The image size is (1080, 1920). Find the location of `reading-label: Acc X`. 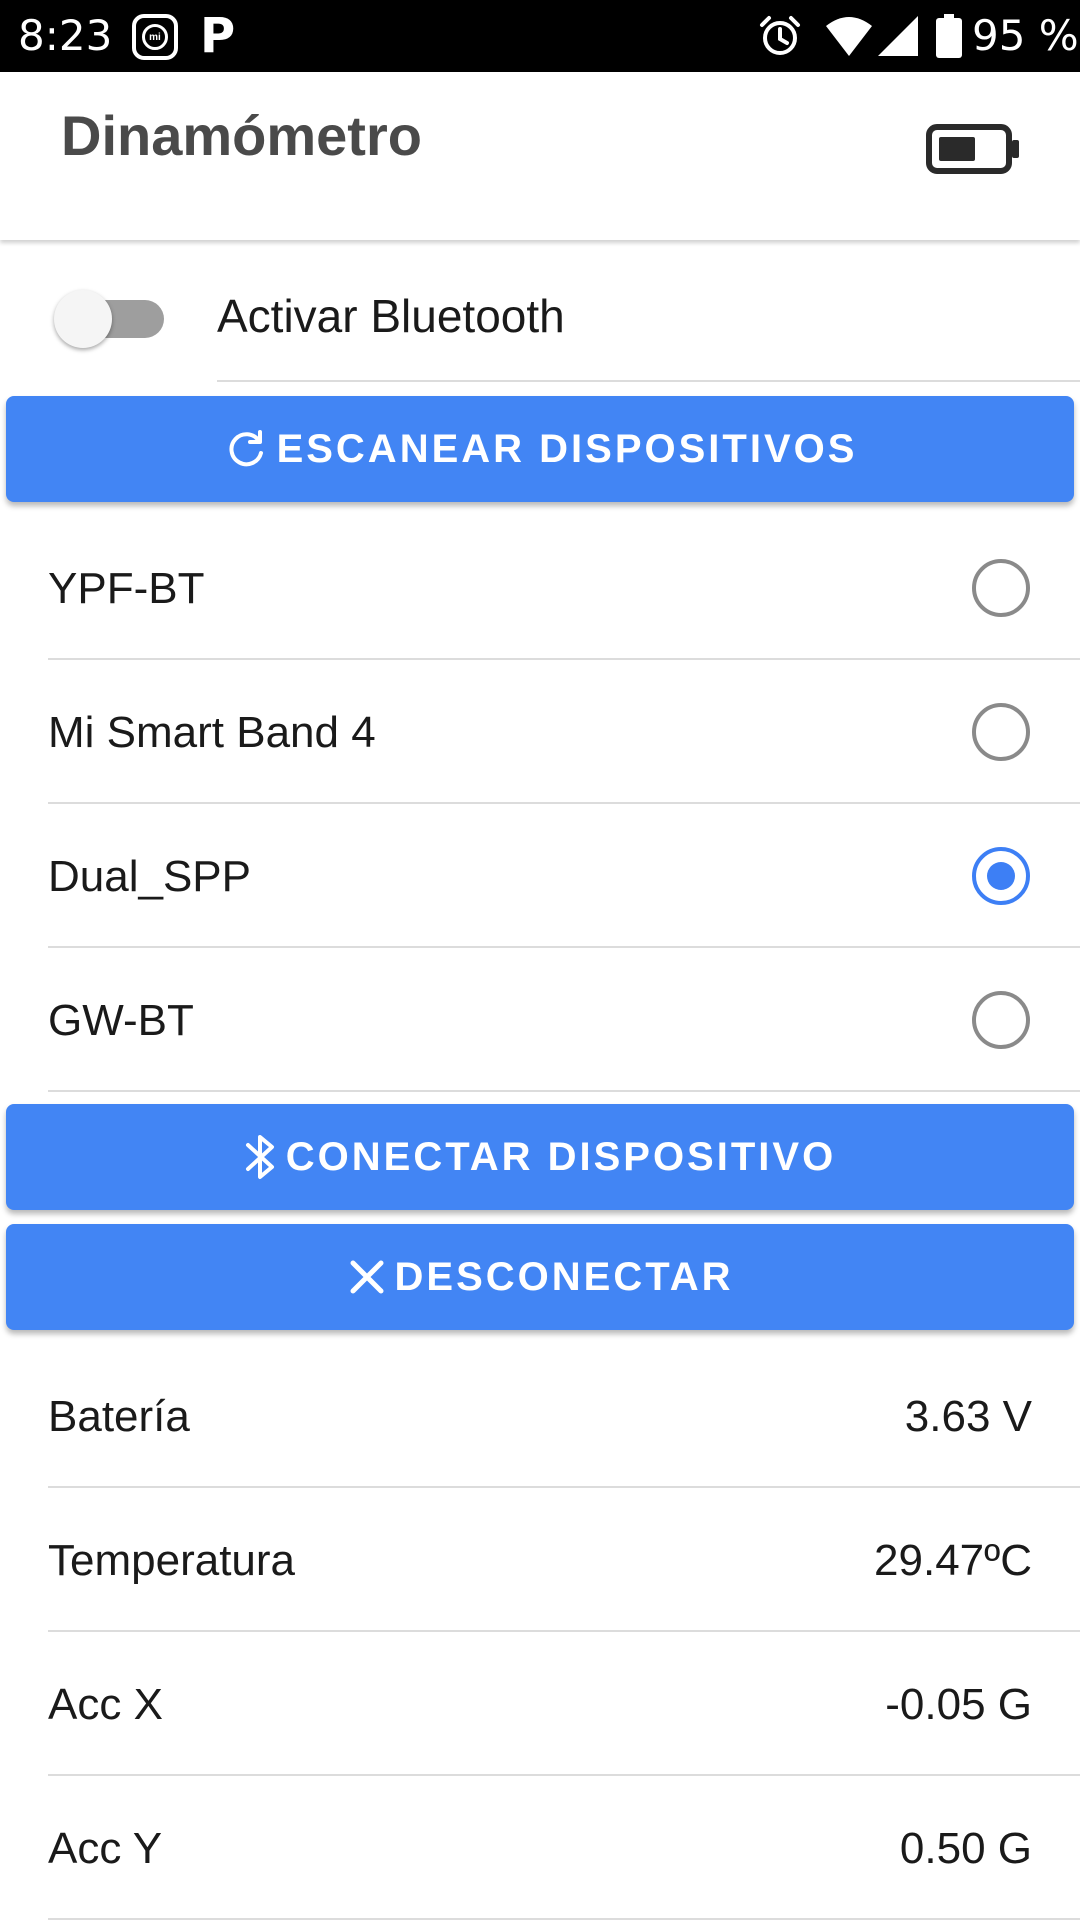

reading-label: Acc X is located at coordinates (105, 1704).